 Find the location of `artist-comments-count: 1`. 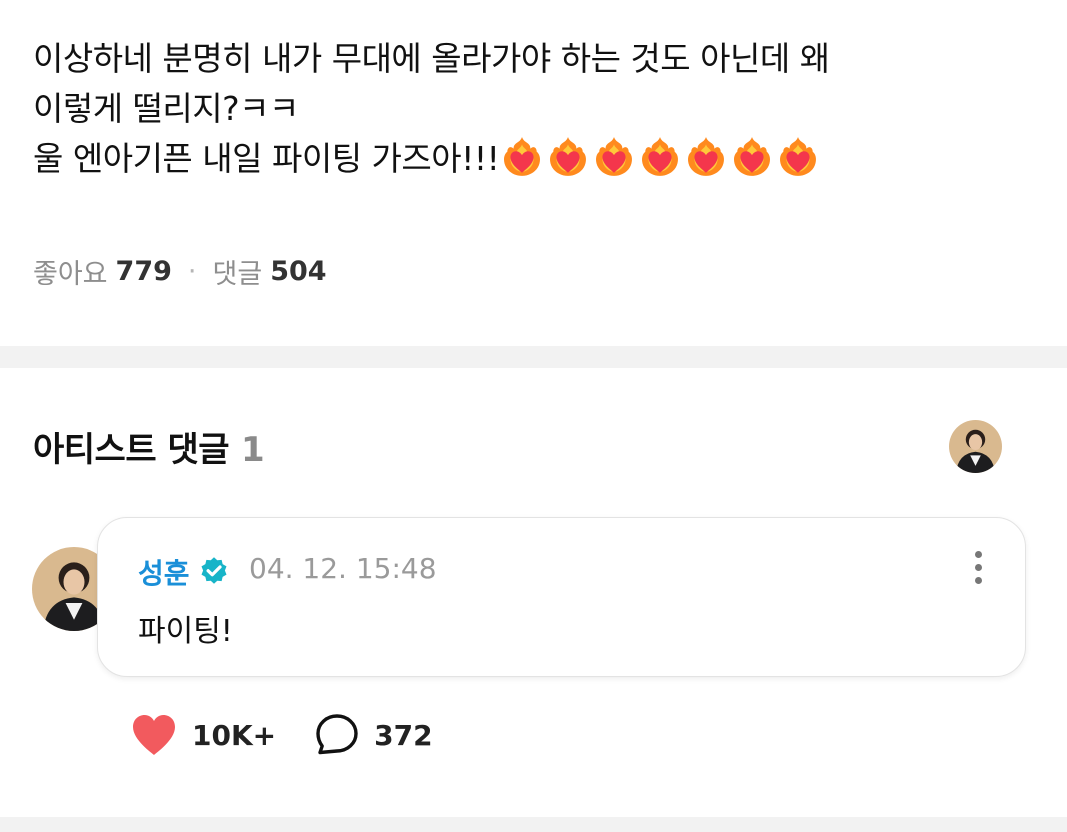

artist-comments-count: 1 is located at coordinates (253, 450).